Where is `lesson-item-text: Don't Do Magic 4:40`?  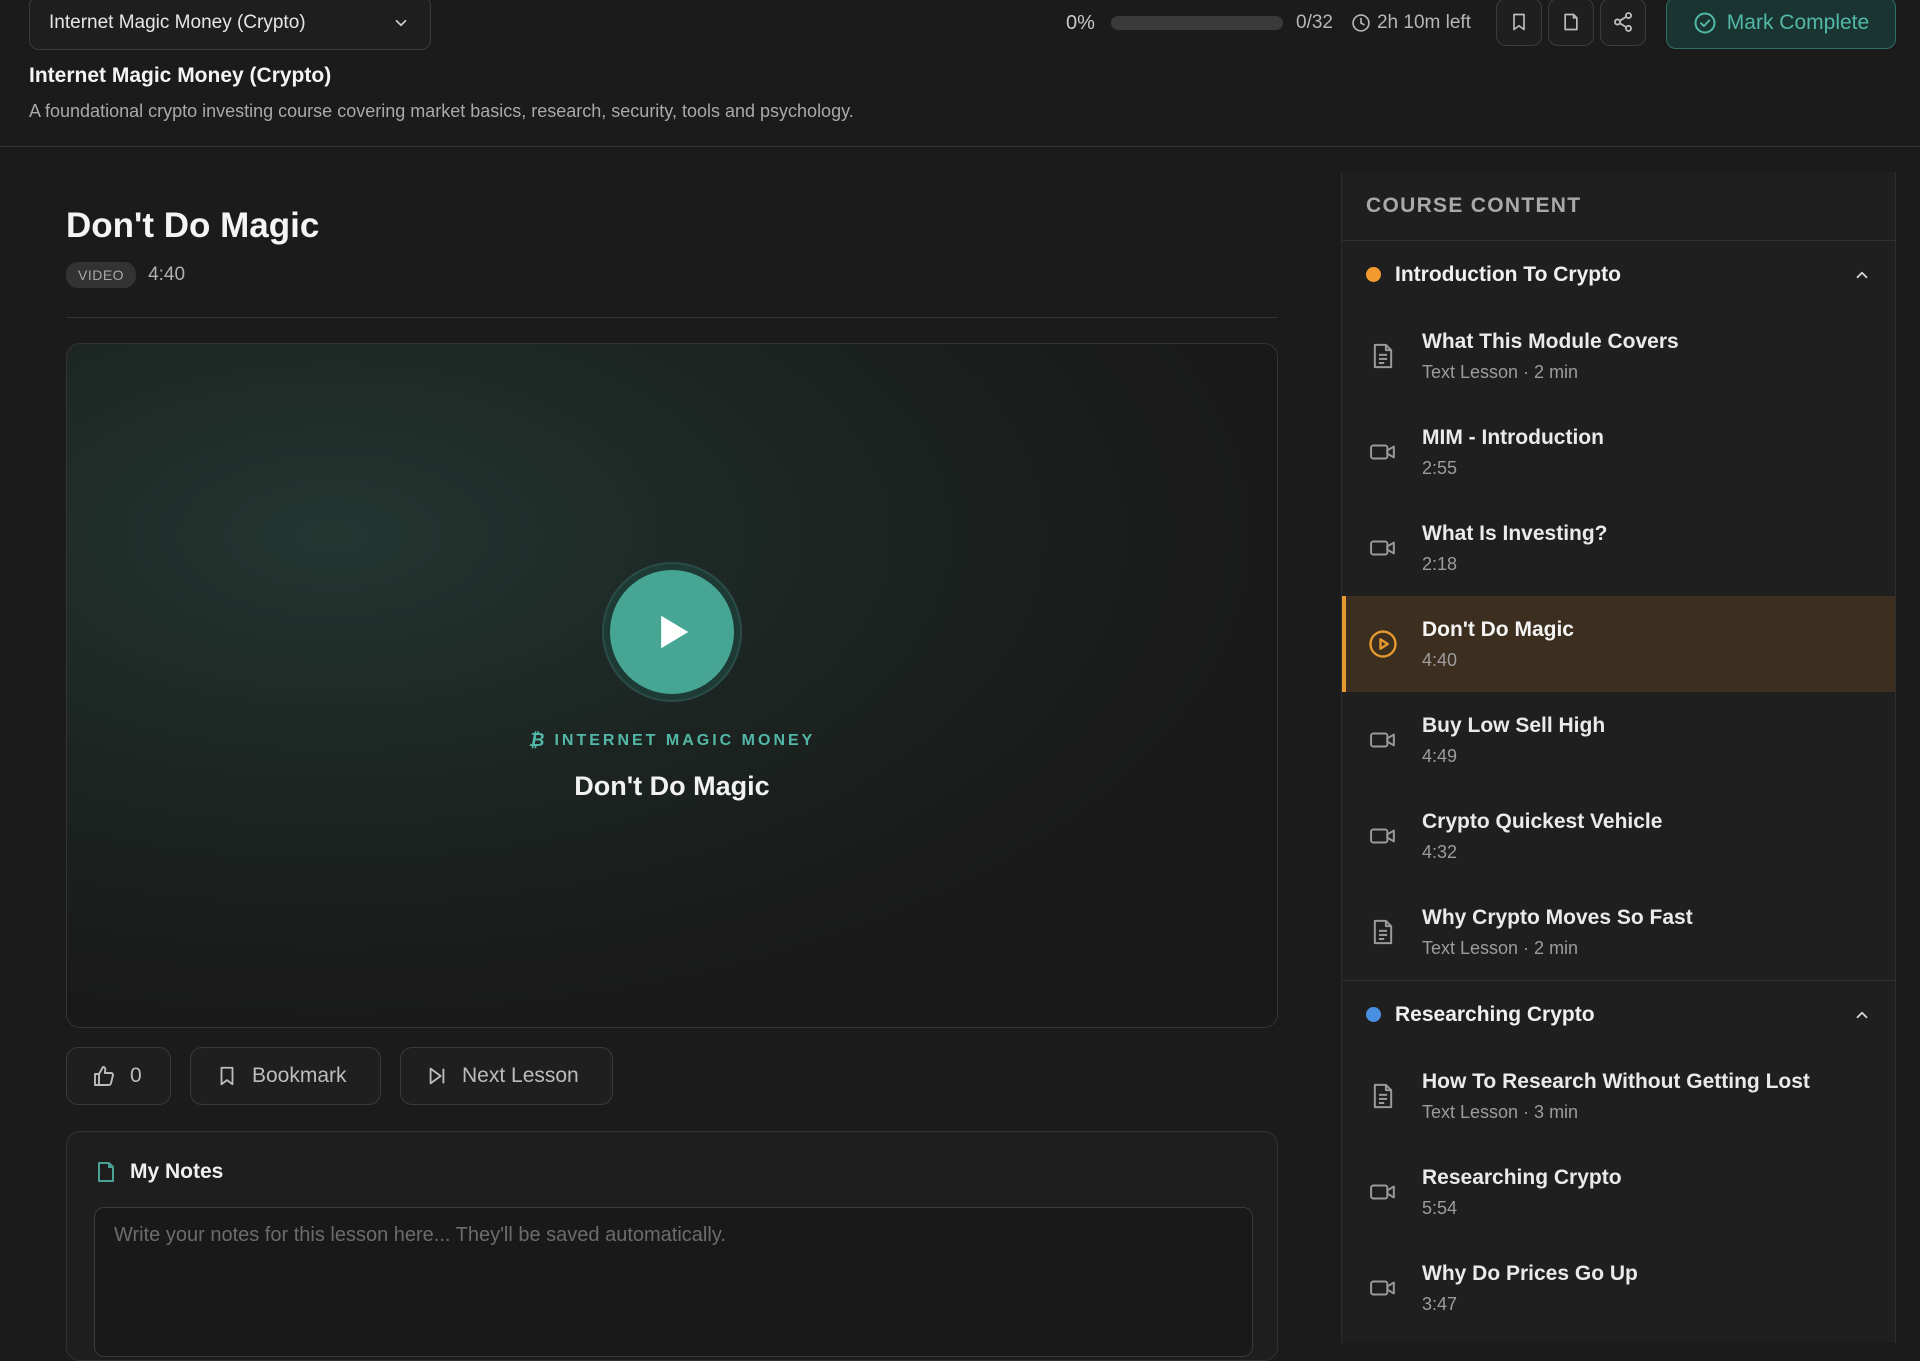 lesson-item-text: Don't Do Magic 4:40 is located at coordinates (1498, 644).